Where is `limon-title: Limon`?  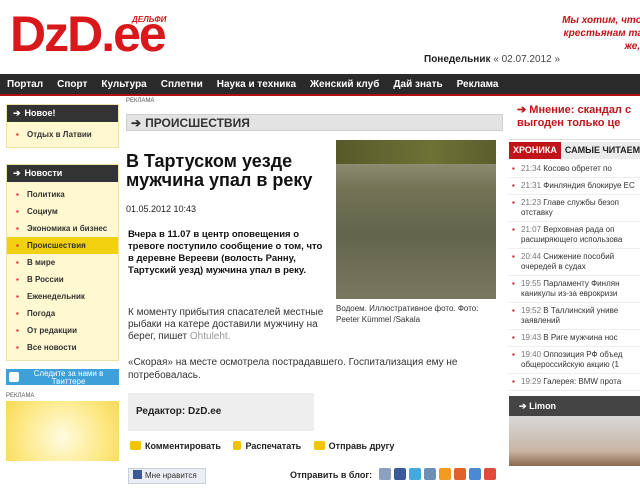 limon-title: Limon is located at coordinates (543, 406).